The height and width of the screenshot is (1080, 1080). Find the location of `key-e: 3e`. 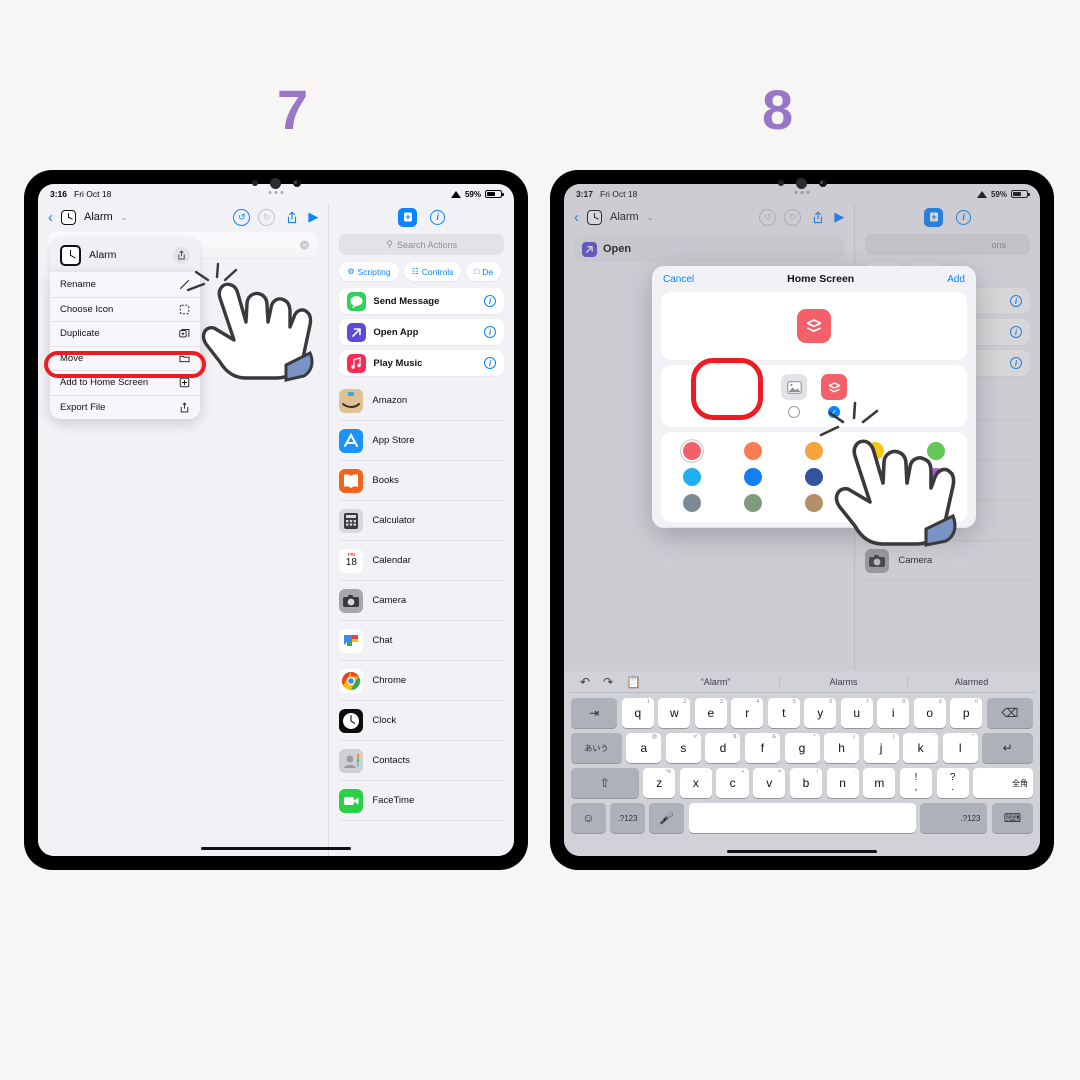

key-e: 3e is located at coordinates (710, 713).